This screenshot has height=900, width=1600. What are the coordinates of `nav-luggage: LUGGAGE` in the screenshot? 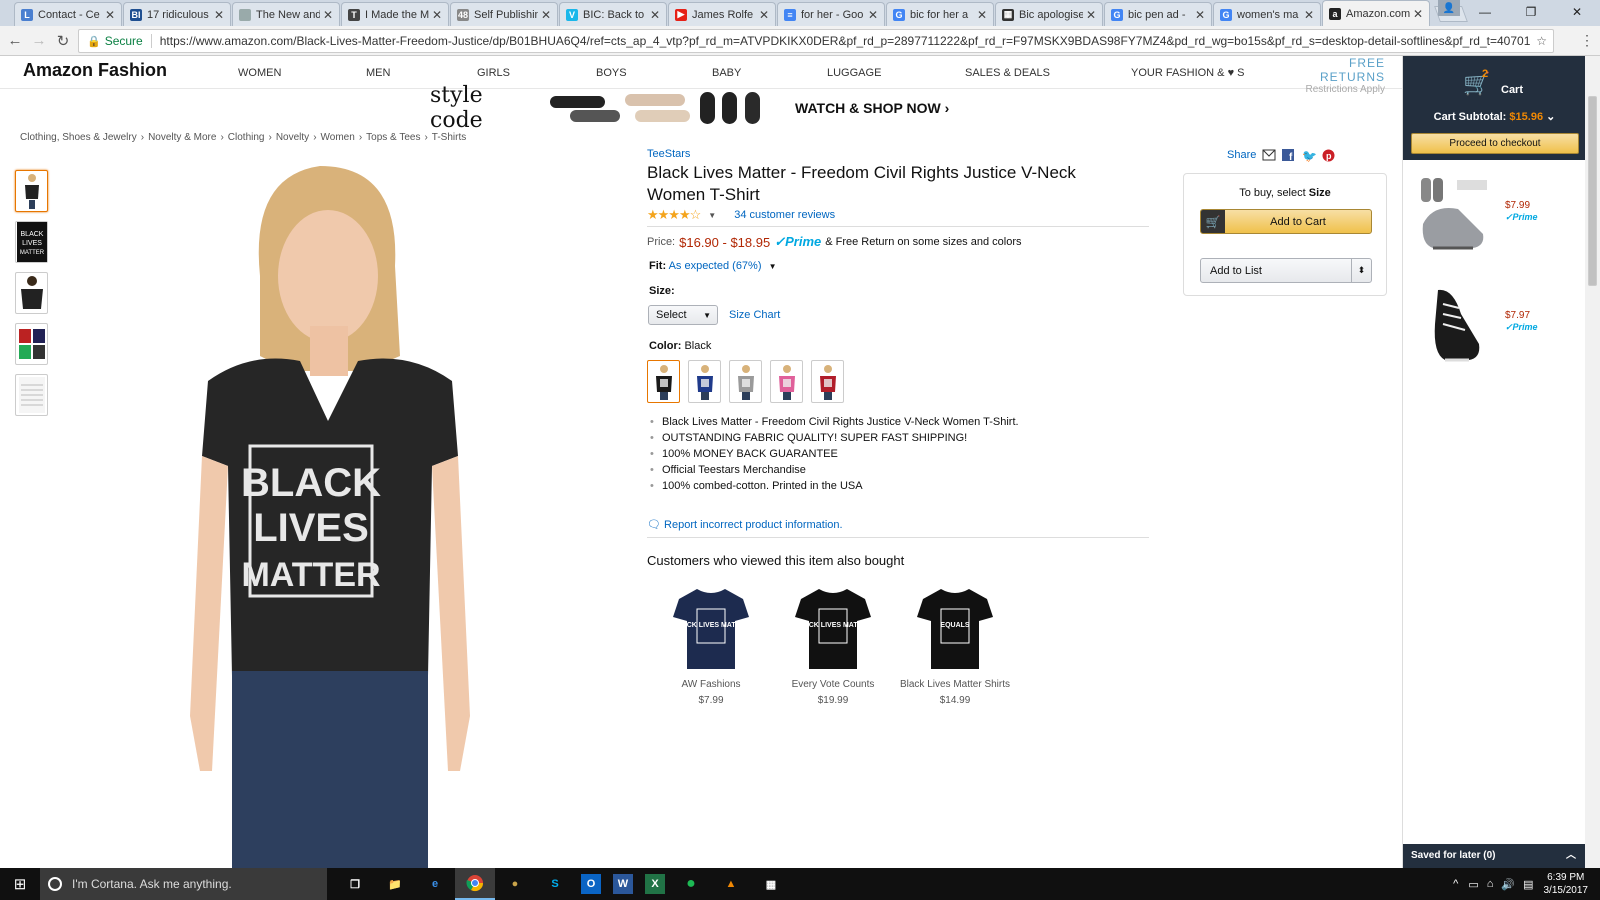 It's located at (854, 73).